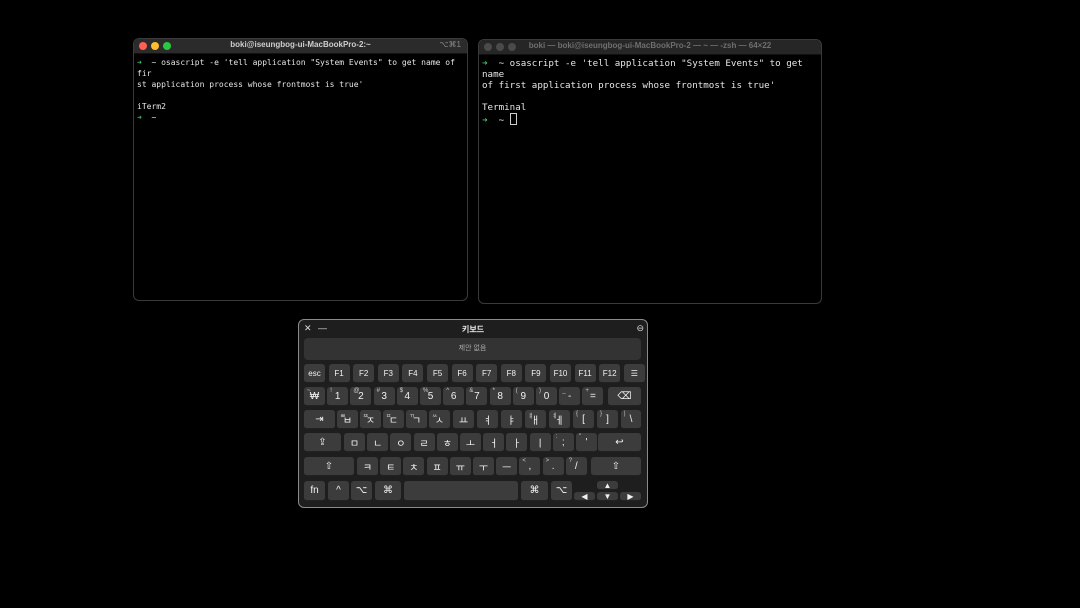 The width and height of the screenshot is (1080, 608). I want to click on key: 3 #, so click(384, 396).